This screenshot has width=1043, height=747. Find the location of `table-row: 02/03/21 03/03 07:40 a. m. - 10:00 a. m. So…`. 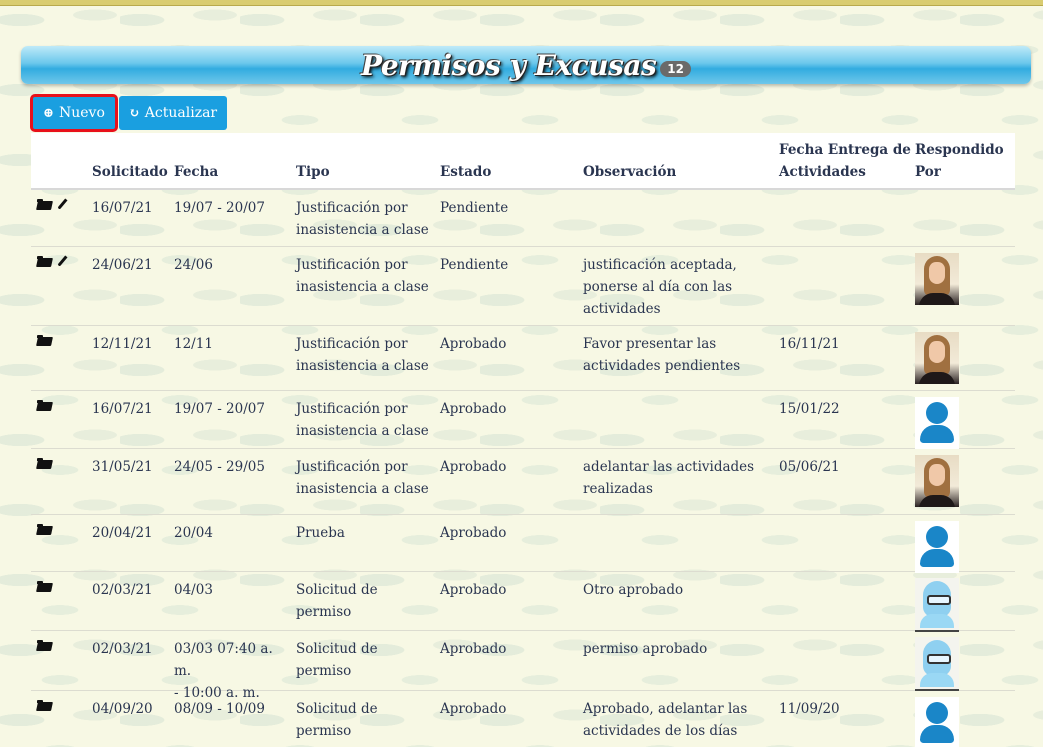

table-row: 02/03/21 03/03 07:40 a. m. - 10:00 a. m. So… is located at coordinates (523, 666).